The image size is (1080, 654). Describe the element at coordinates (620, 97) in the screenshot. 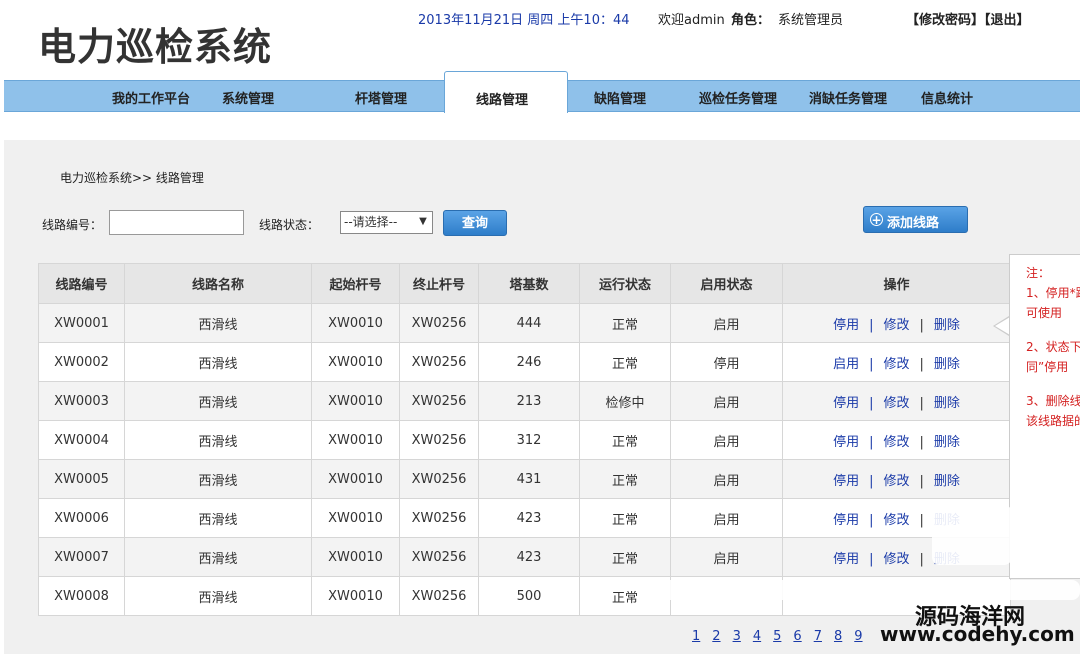

I see `nav-item-defect: 缺陷管理` at that location.